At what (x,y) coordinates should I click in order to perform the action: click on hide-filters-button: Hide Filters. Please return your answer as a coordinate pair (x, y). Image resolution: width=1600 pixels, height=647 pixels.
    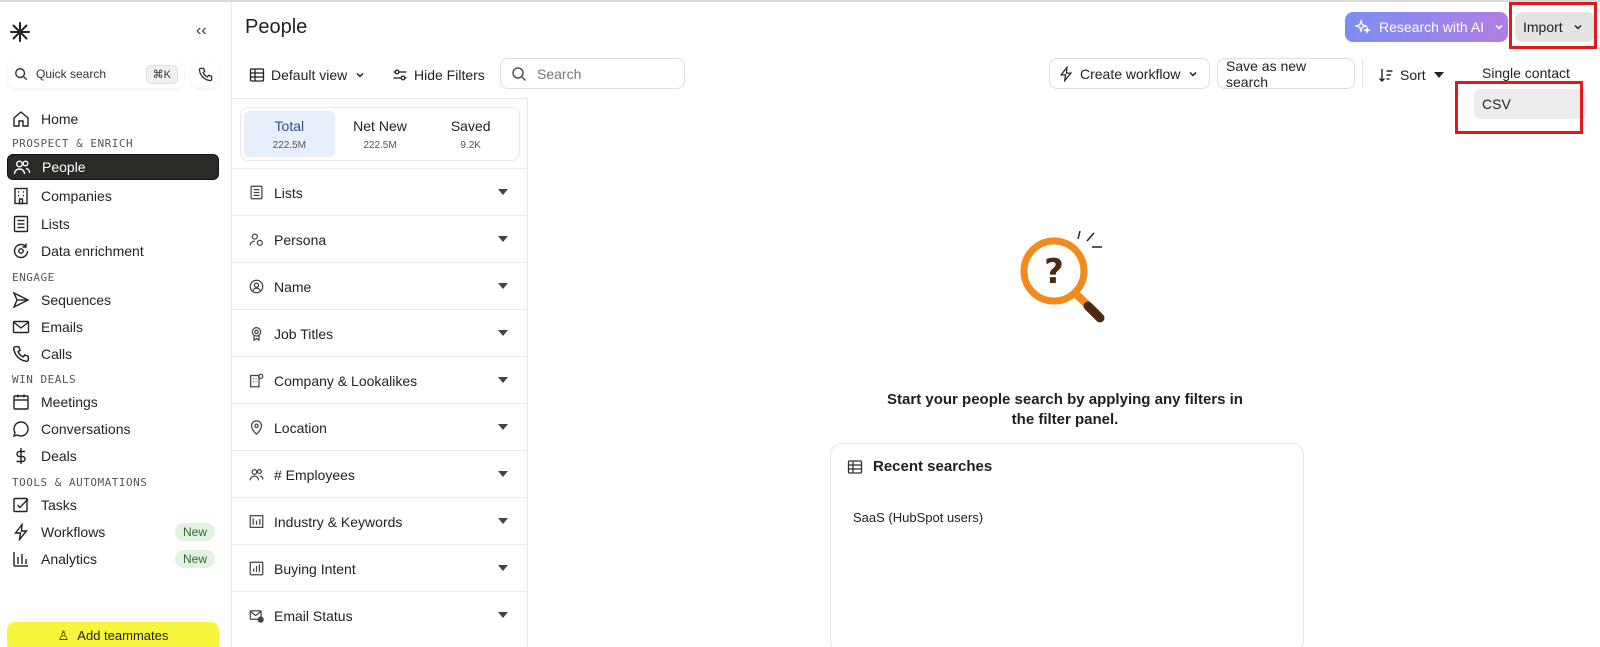
    Looking at the image, I should click on (438, 75).